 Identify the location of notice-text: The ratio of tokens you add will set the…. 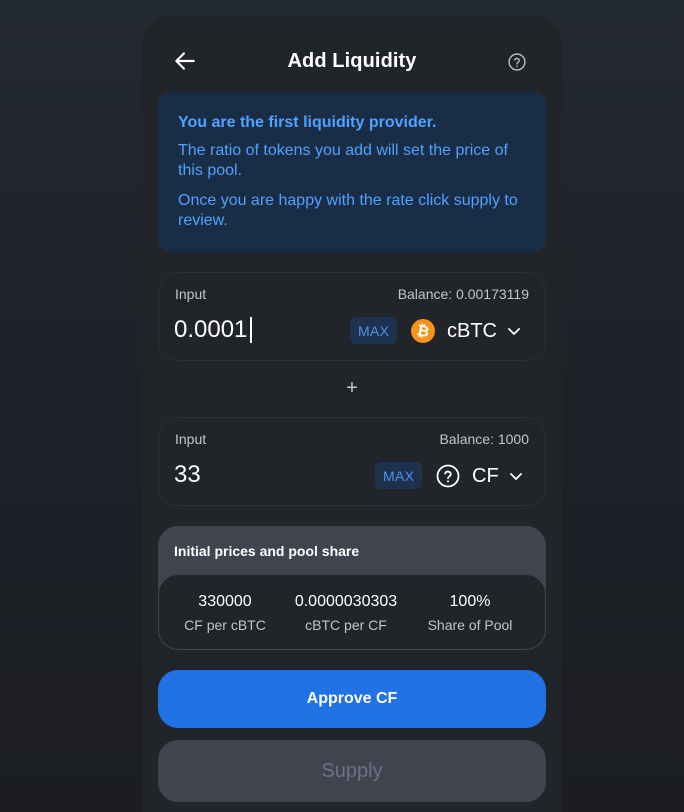
(343, 160).